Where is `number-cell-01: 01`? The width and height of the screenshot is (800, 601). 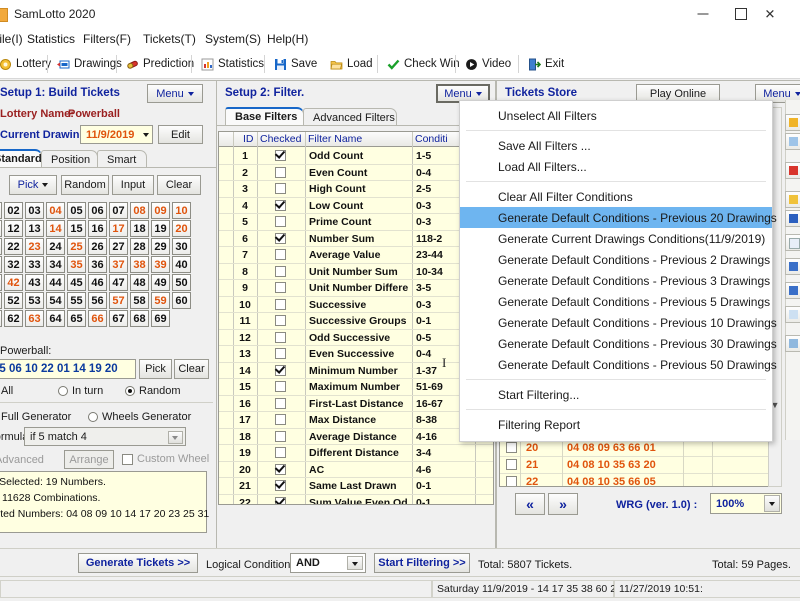 number-cell-01: 01 is located at coordinates (1, 210).